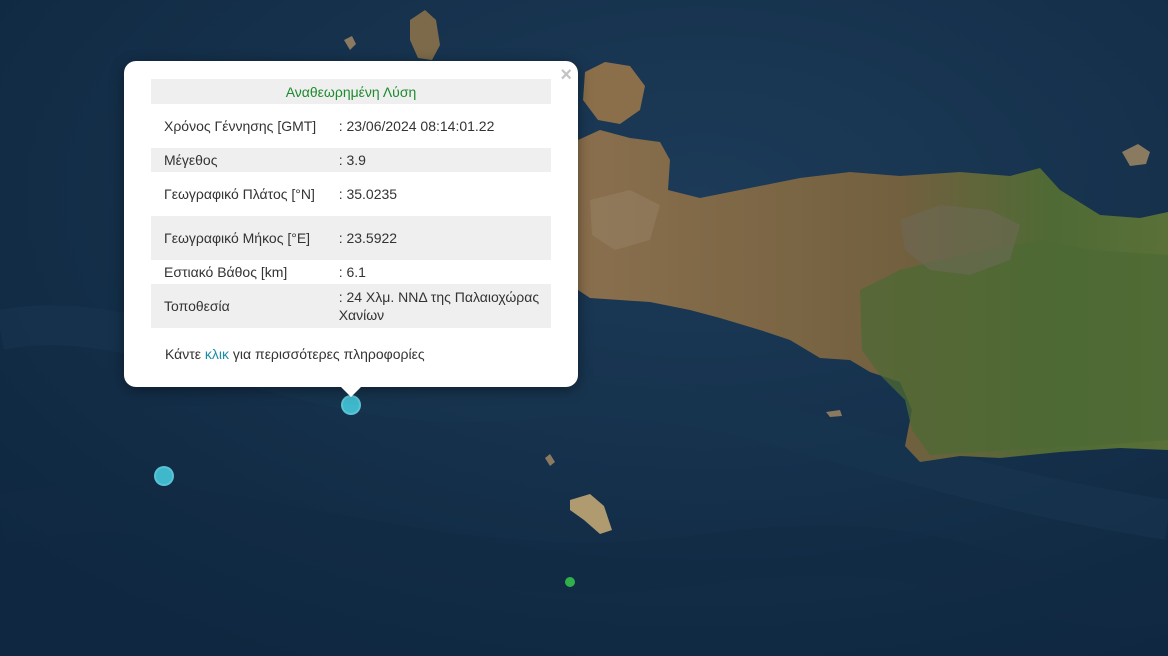 This screenshot has height=656, width=1168. I want to click on origin-time-value: : 23/06/2024 08:14:01.22, so click(416, 126).